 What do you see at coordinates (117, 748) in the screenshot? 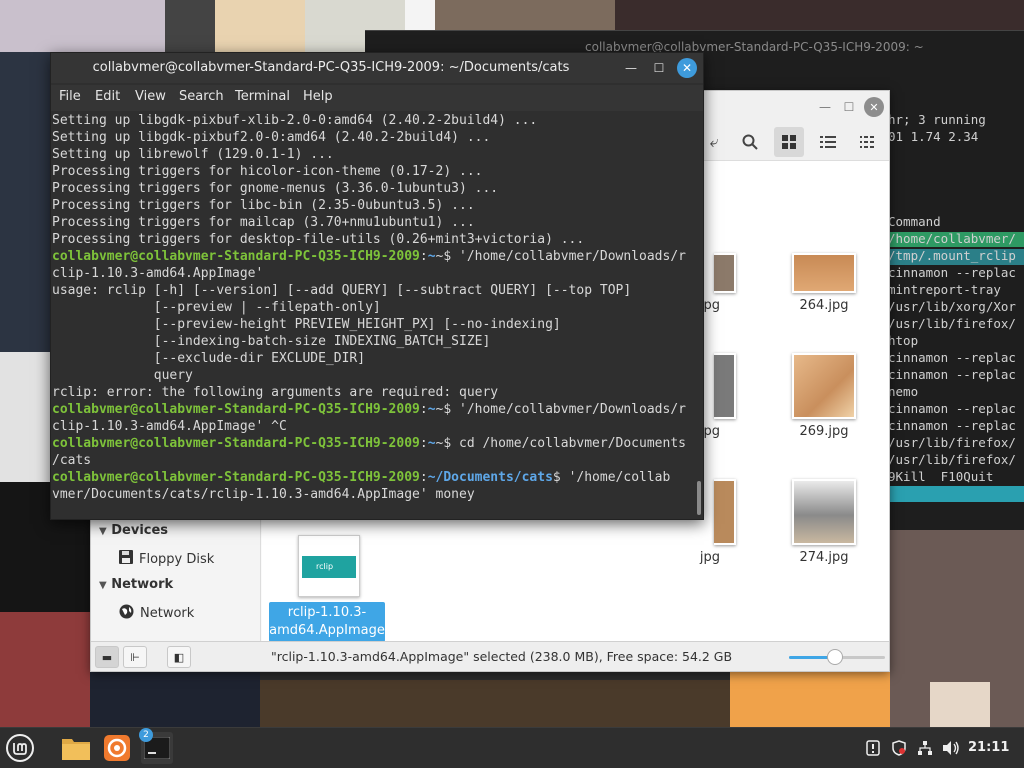
I see `firefox-icon` at bounding box center [117, 748].